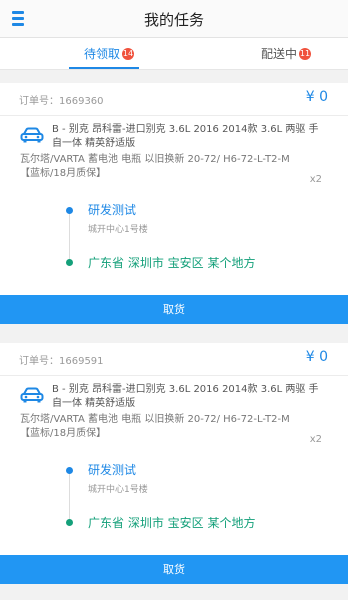 The width and height of the screenshot is (348, 600). I want to click on order-number: 订单号：1669591, so click(61, 361).